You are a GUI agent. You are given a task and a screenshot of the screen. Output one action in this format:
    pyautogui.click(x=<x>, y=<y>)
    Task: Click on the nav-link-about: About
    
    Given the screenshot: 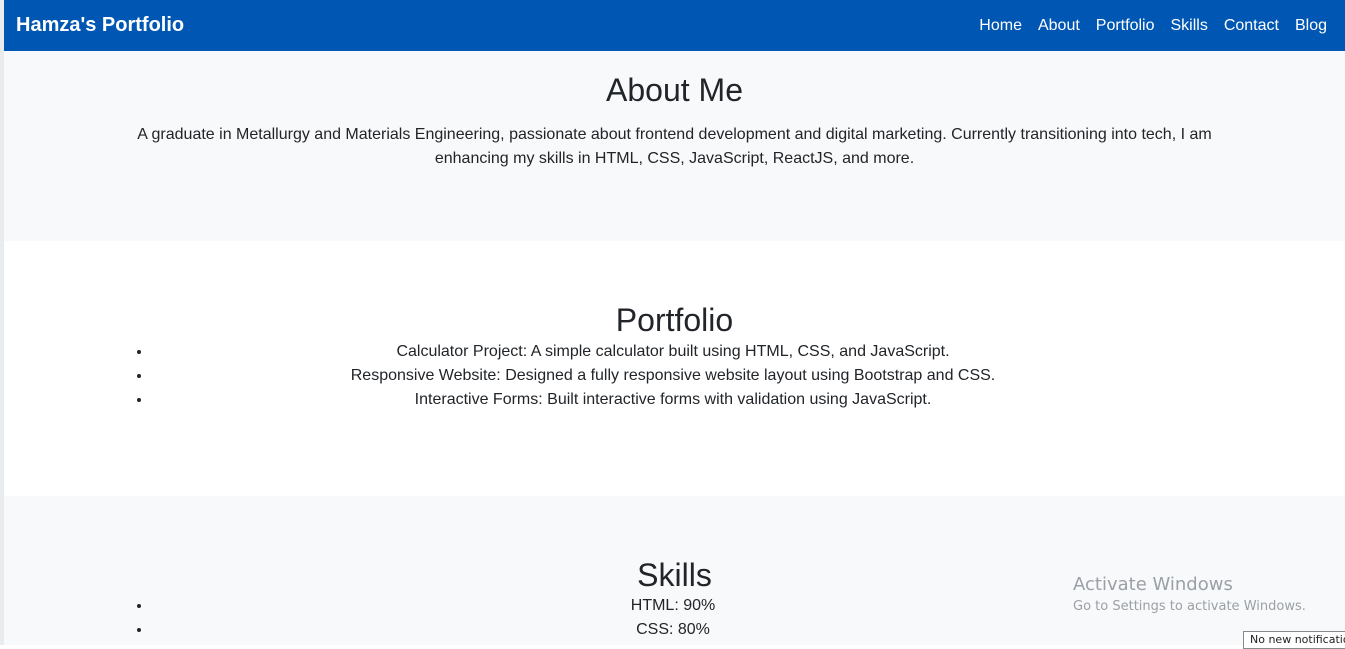 What is the action you would take?
    pyautogui.click(x=1059, y=25)
    